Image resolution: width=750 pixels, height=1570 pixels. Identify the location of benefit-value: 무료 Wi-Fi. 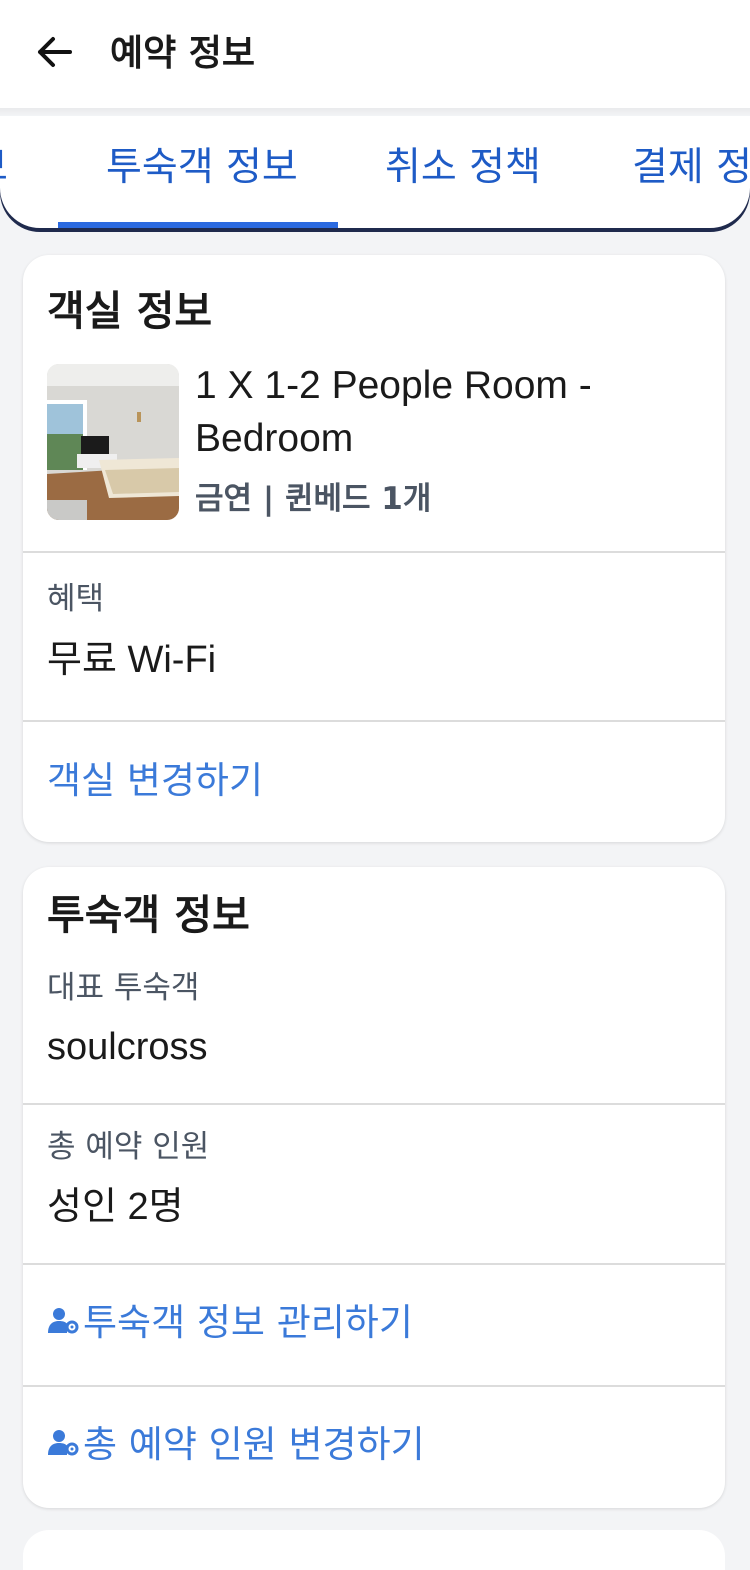
(132, 660).